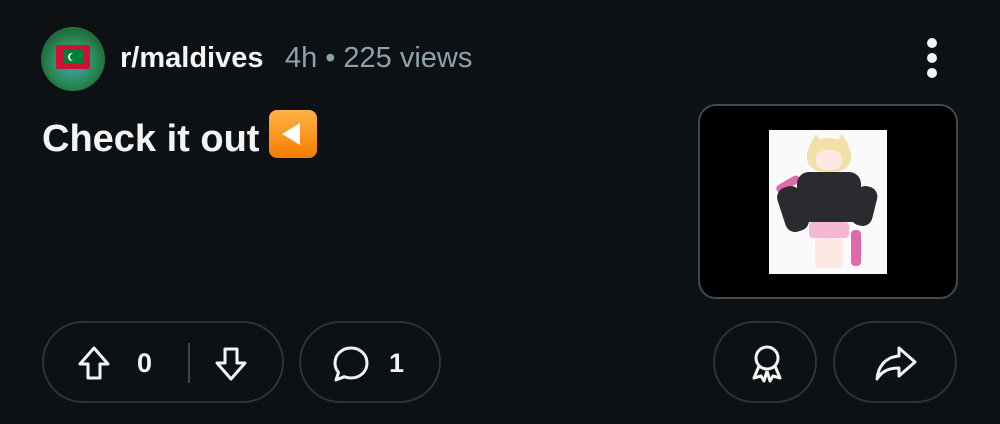 This screenshot has width=1000, height=424. Describe the element at coordinates (351, 364) in the screenshot. I see `speech-bubble-icon` at that location.